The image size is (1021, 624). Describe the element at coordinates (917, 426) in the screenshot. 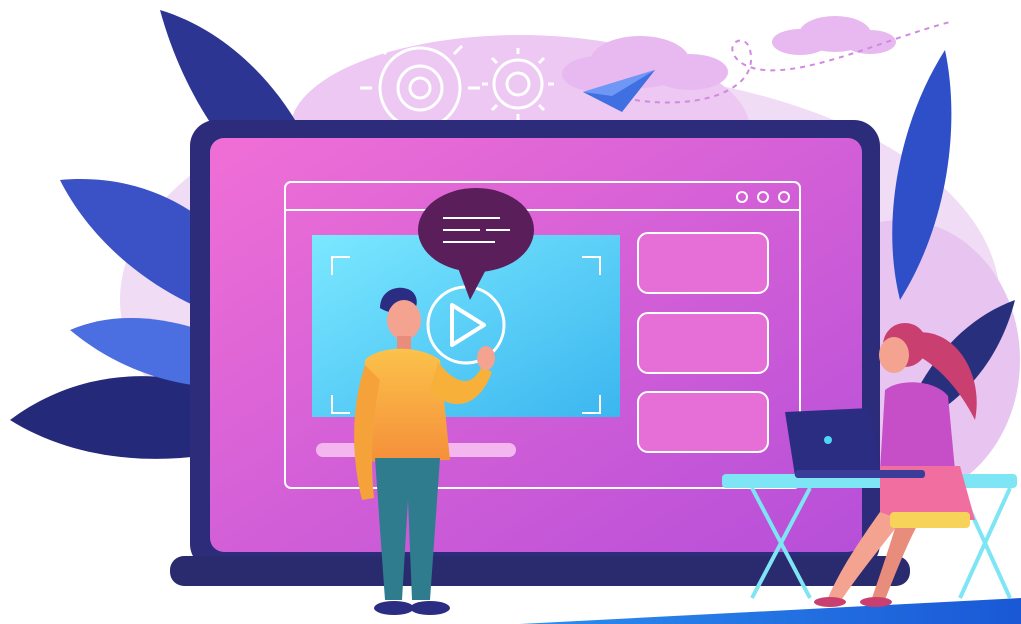

I see `woman-top` at that location.